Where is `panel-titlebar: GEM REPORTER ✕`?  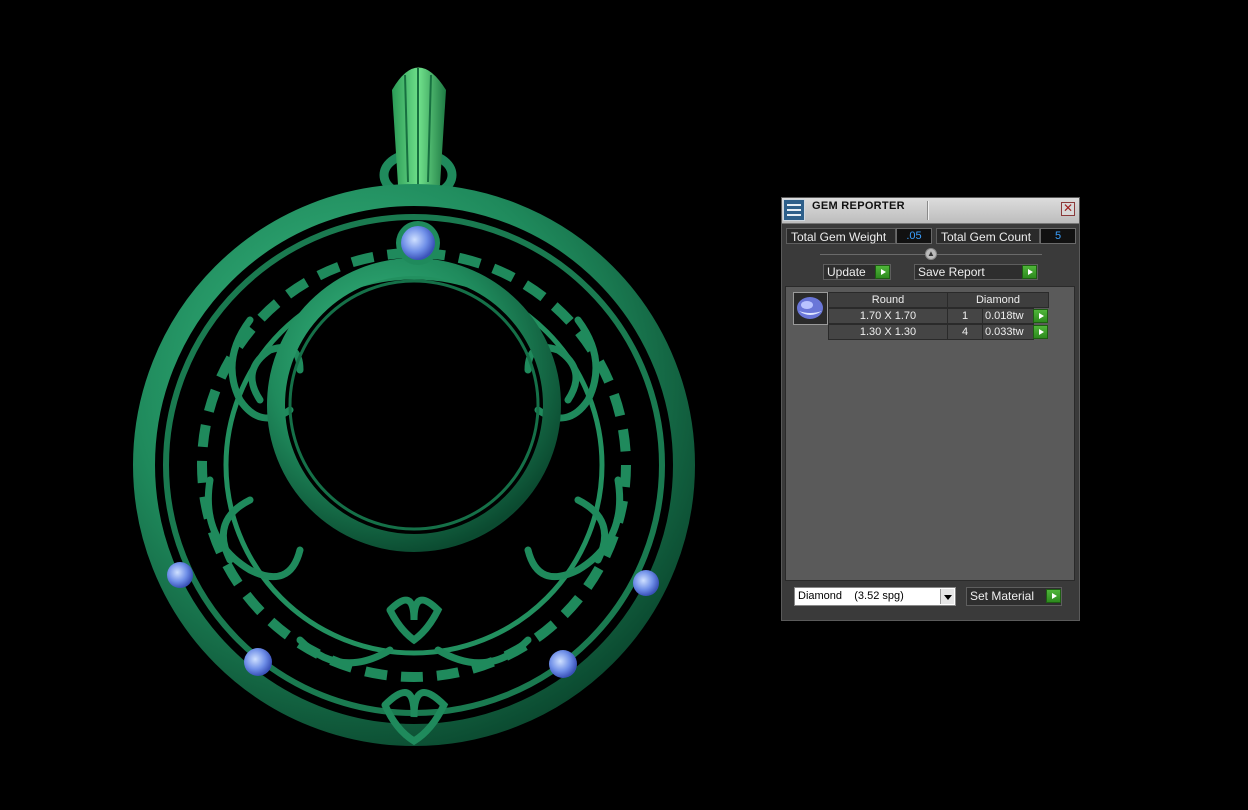 panel-titlebar: GEM REPORTER ✕ is located at coordinates (930, 211).